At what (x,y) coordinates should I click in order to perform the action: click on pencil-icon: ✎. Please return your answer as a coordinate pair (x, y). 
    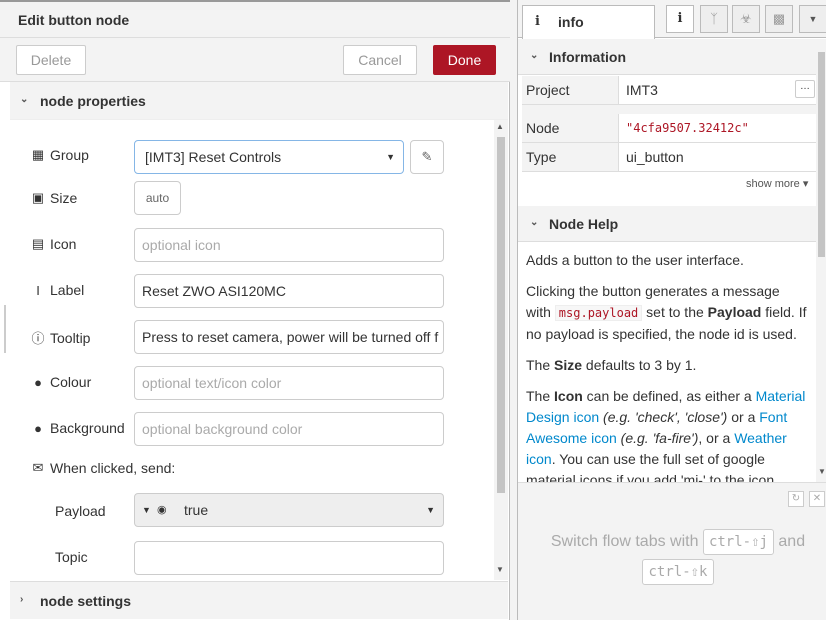
    Looking at the image, I should click on (427, 156).